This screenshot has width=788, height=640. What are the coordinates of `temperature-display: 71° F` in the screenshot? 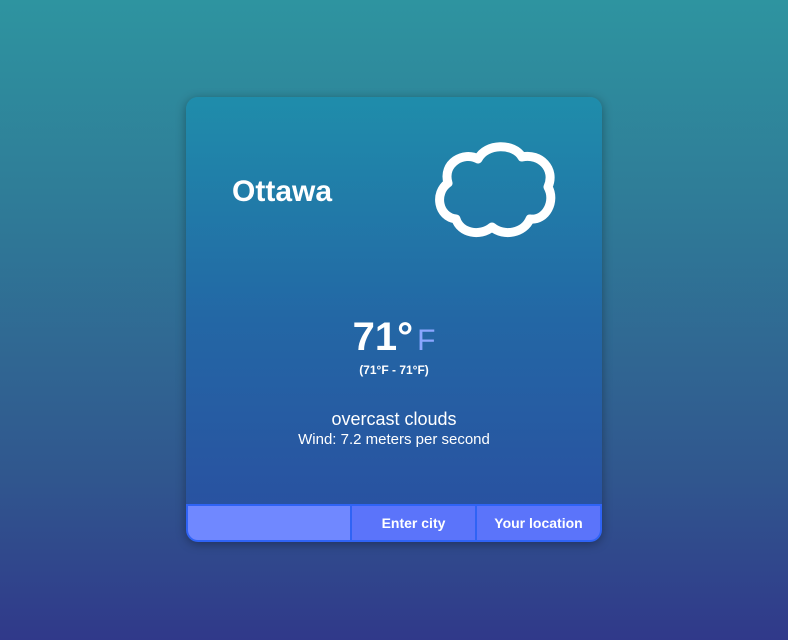 It's located at (394, 337).